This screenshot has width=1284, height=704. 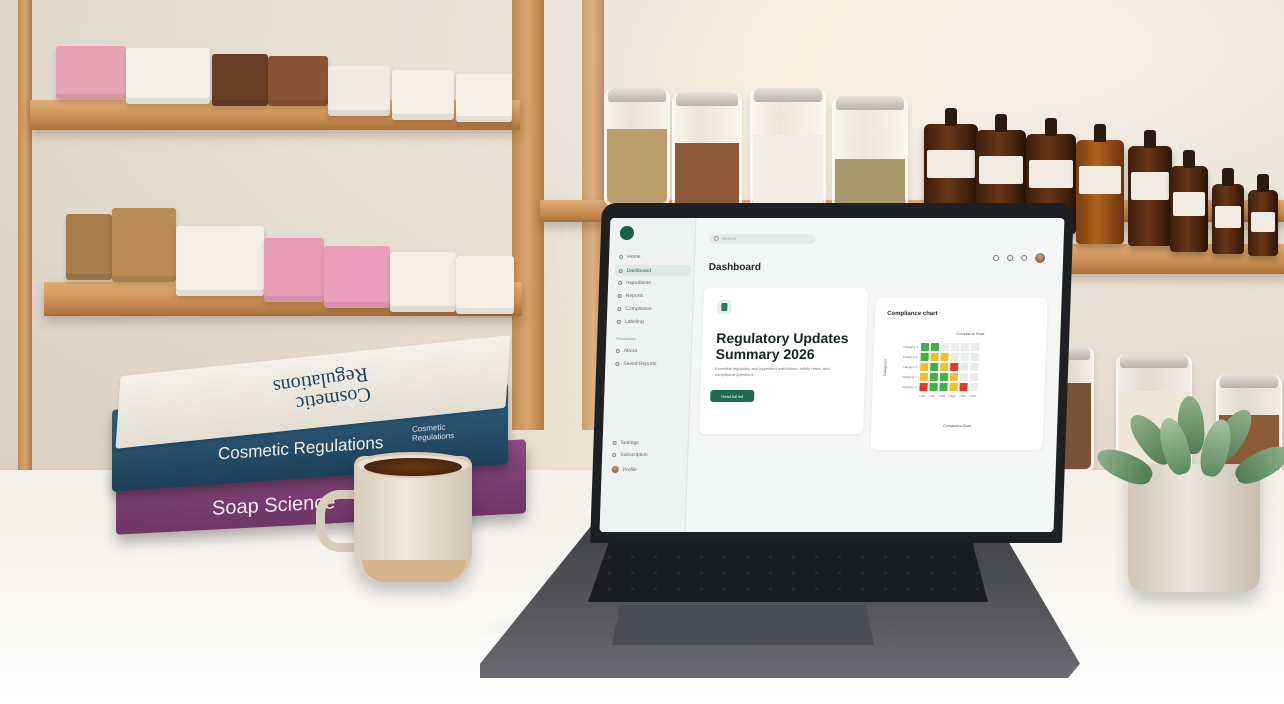 I want to click on sidebar-item-label: Dashboard, so click(x=639, y=270).